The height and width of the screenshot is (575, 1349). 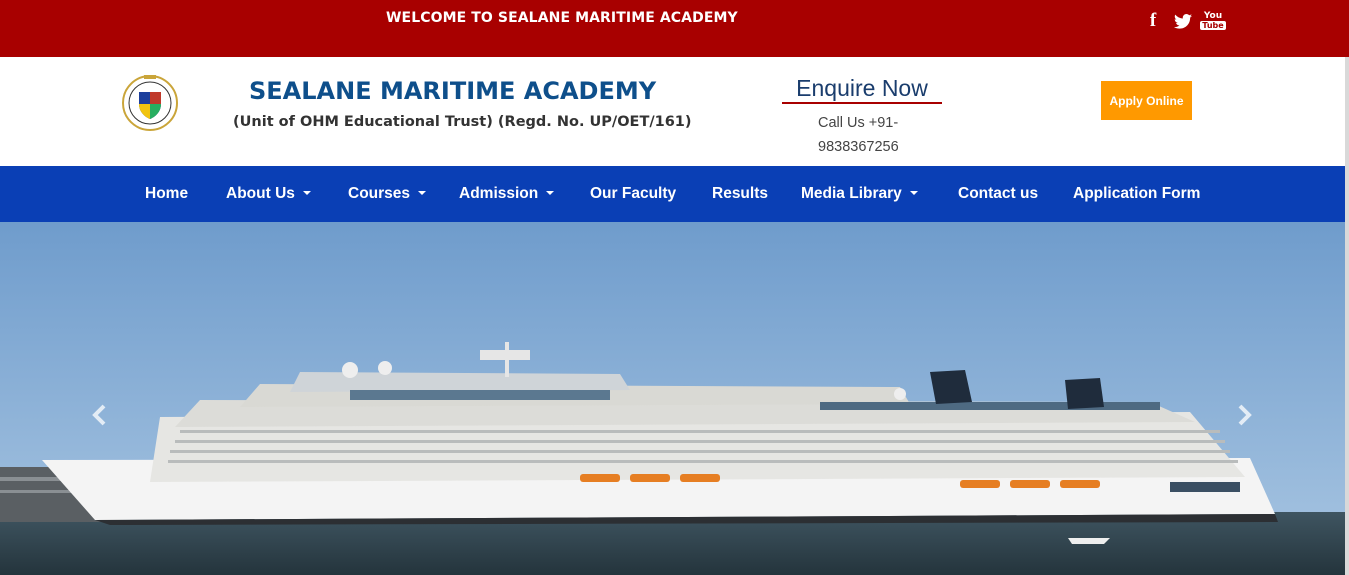 I want to click on nav-item-results: Results, so click(x=740, y=194).